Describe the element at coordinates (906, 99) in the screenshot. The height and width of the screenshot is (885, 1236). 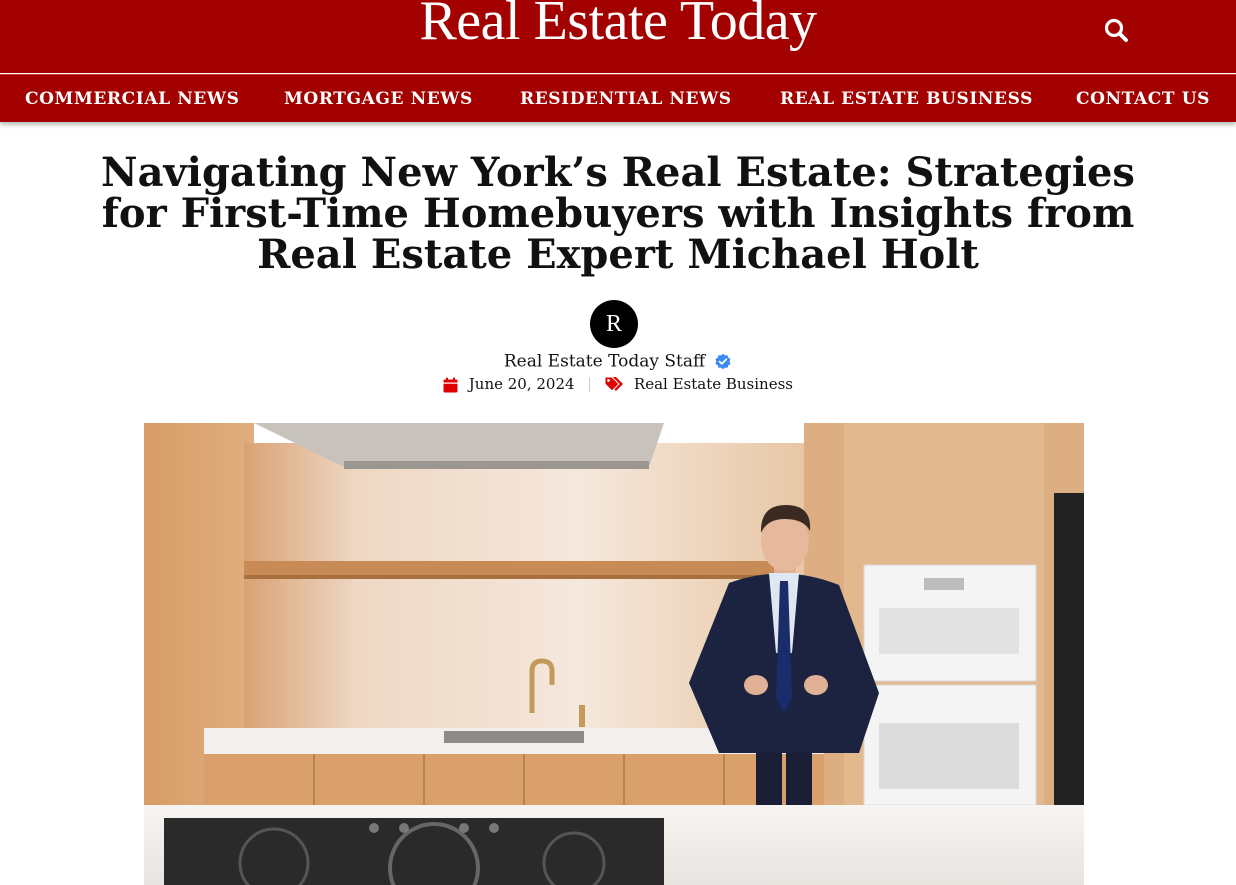
I see `nav-item-real-estate-business: REAL ESTATE BUSINESS` at that location.